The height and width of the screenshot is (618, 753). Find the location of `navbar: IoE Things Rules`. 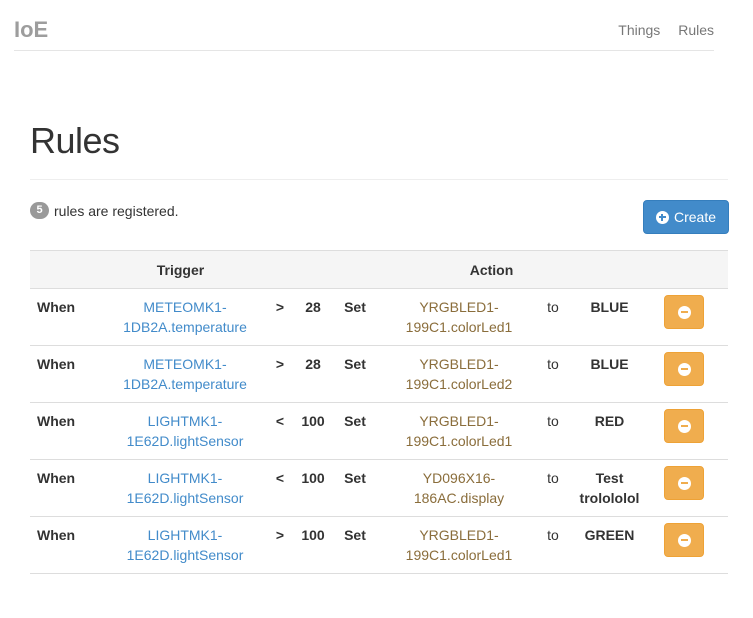

navbar: IoE Things Rules is located at coordinates (364, 25).